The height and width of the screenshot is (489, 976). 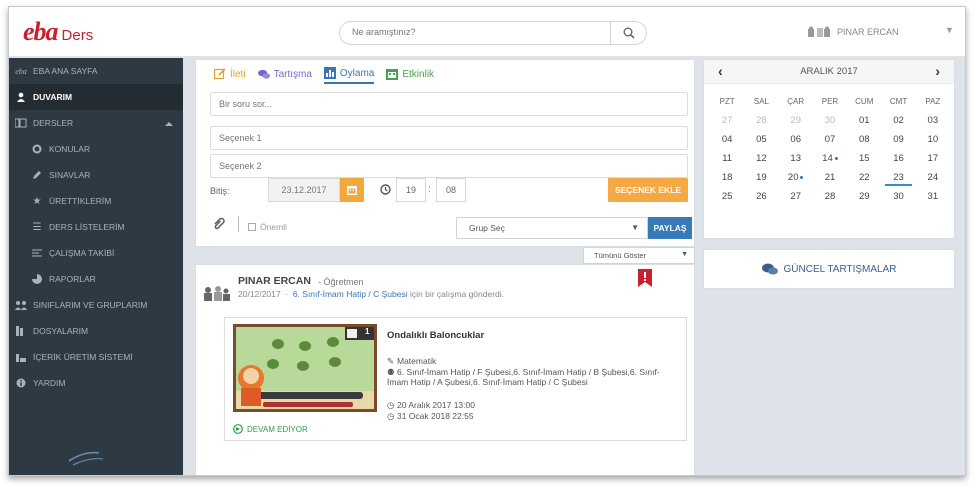 What do you see at coordinates (727, 177) in the screenshot?
I see `calendar-day: 18` at bounding box center [727, 177].